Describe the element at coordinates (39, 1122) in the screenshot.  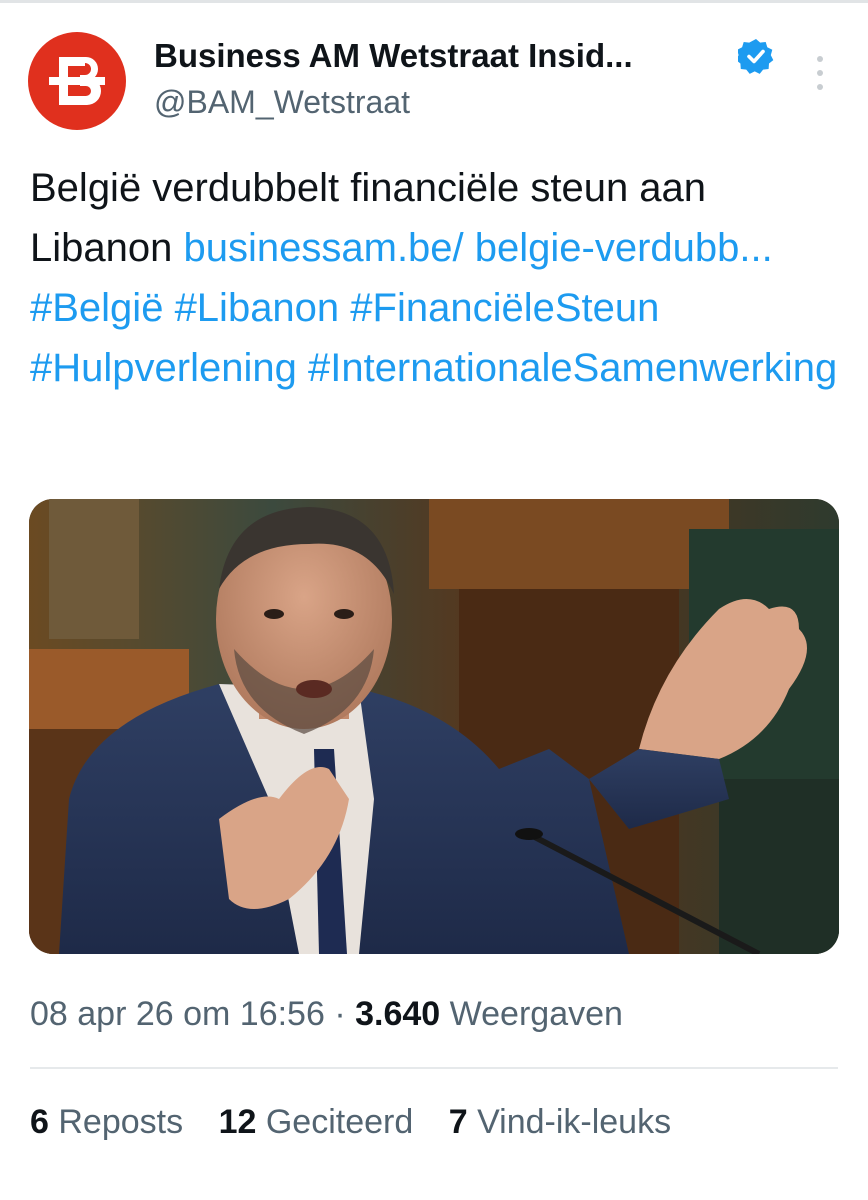
I see `reposts-count: 6` at that location.